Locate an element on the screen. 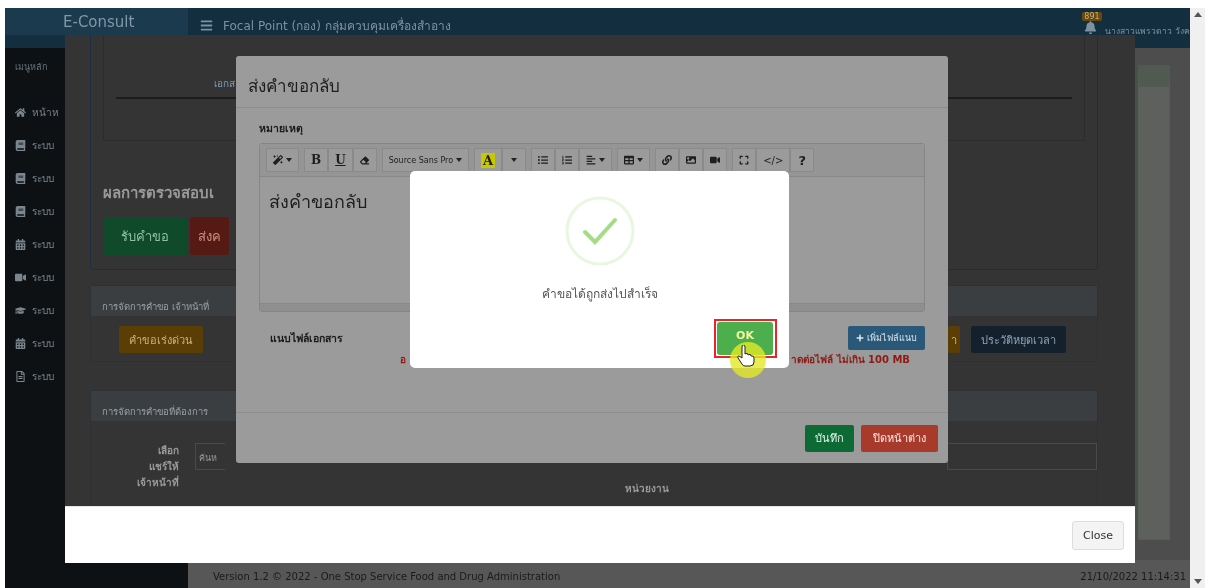 This screenshot has width=1209, height=588. fullscreen-button is located at coordinates (744, 160).